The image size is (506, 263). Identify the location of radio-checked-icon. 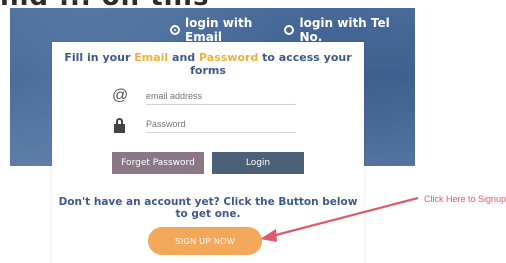
(175, 30).